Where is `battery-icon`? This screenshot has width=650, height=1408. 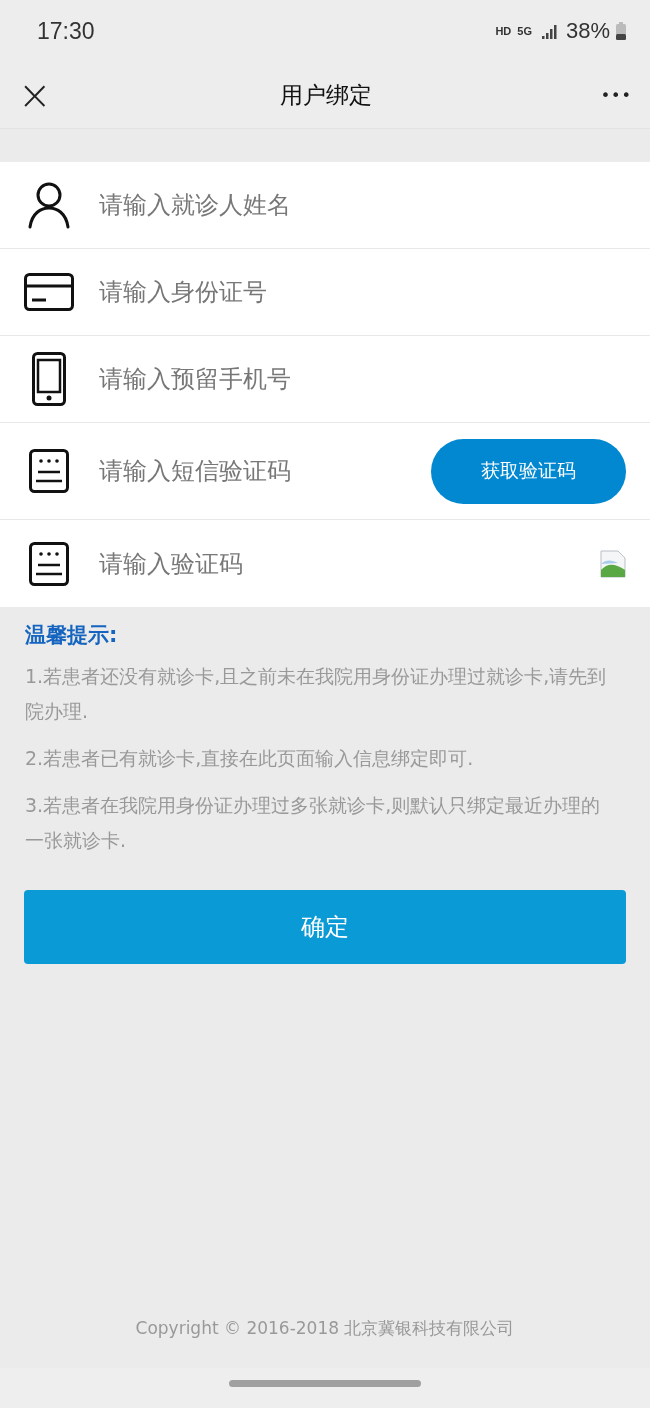
battery-icon is located at coordinates (621, 31).